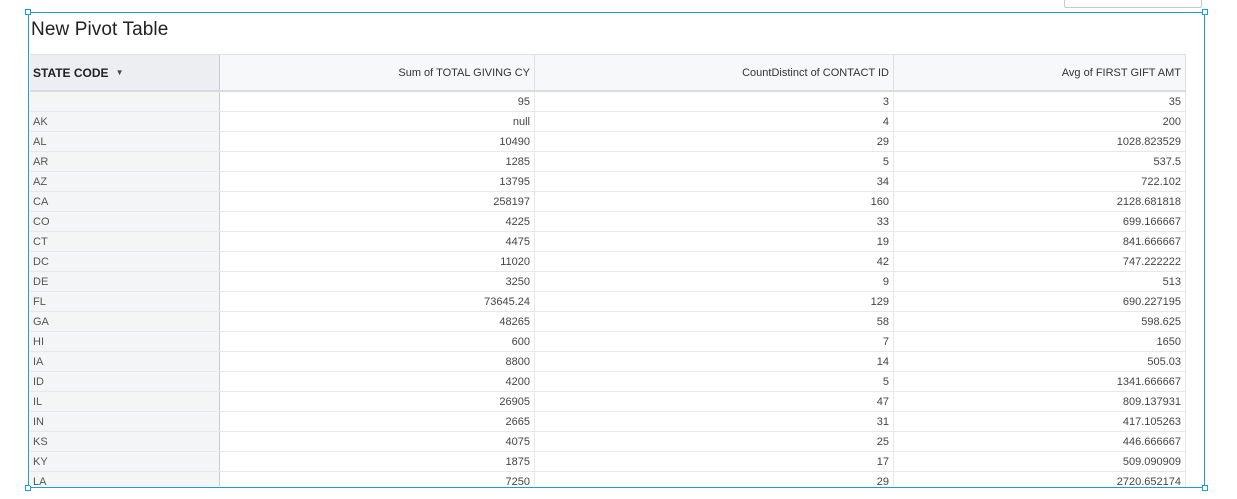 The height and width of the screenshot is (499, 1237). Describe the element at coordinates (125, 281) in the screenshot. I see `row-state-cell: DE` at that location.